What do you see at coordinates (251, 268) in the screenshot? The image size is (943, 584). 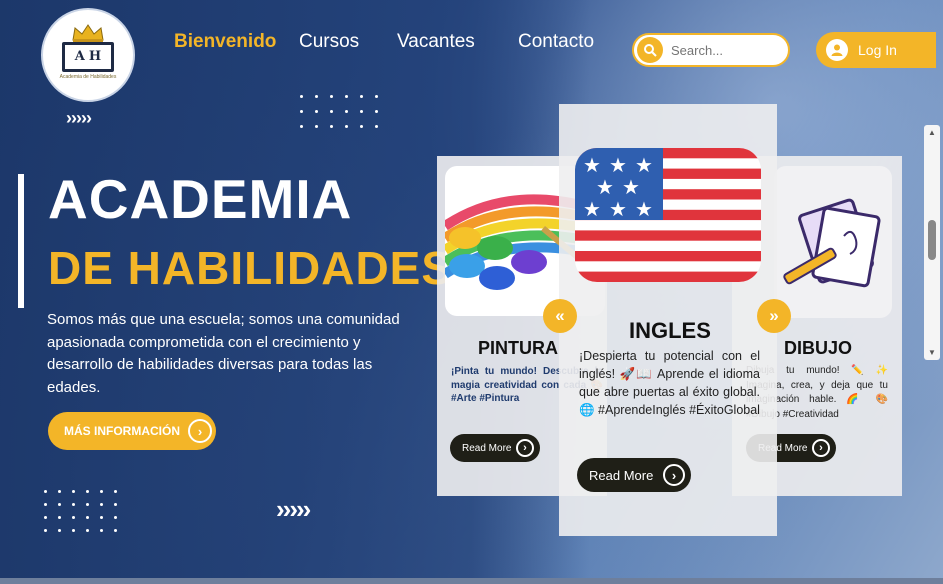 I see `hero-title-line2: DE HABILIDADES` at bounding box center [251, 268].